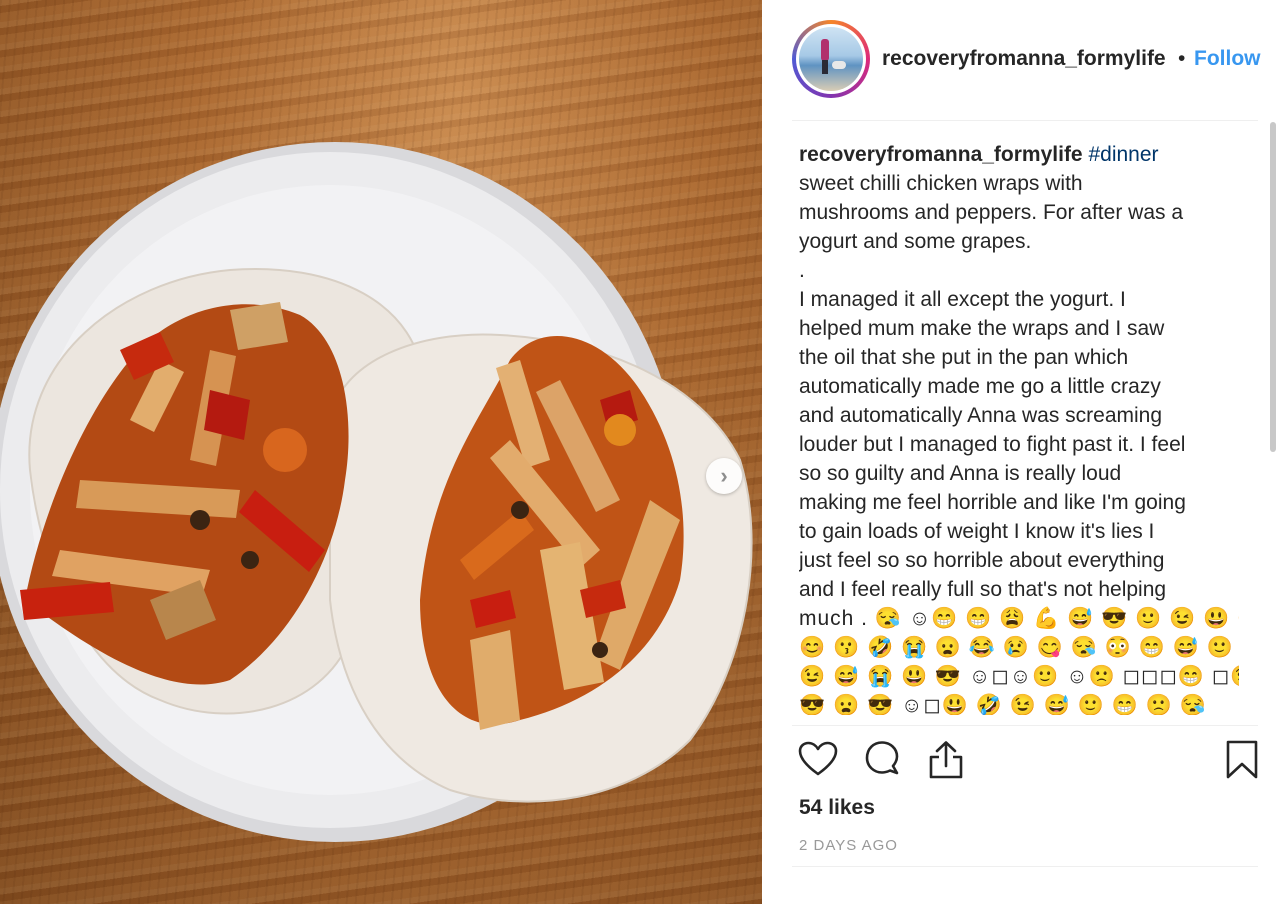  What do you see at coordinates (1027, 59) in the screenshot?
I see `header-username: recoveryfromanna_formylife` at bounding box center [1027, 59].